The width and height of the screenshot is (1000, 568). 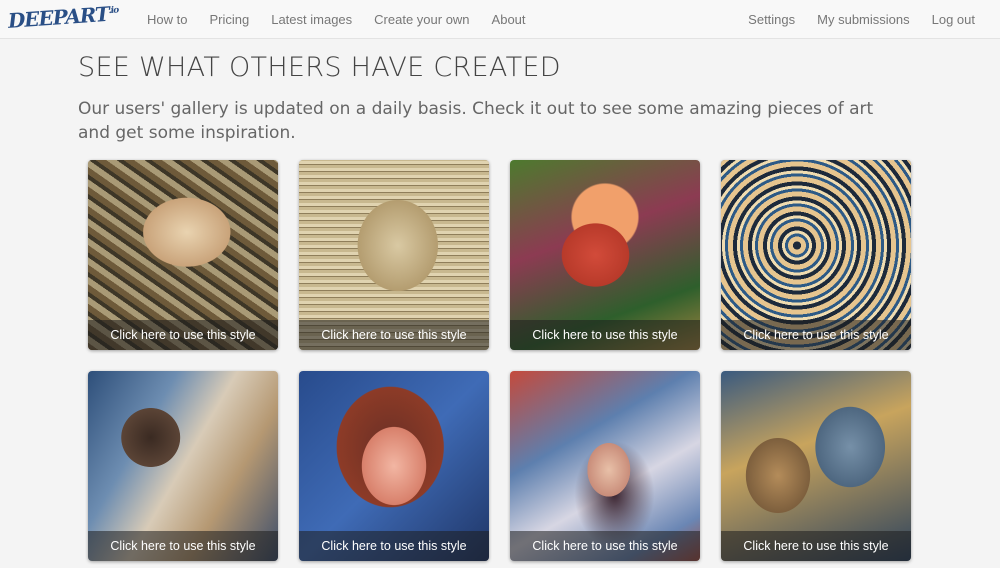 What do you see at coordinates (58, 17) in the screenshot?
I see `logo-text: DEEPART` at bounding box center [58, 17].